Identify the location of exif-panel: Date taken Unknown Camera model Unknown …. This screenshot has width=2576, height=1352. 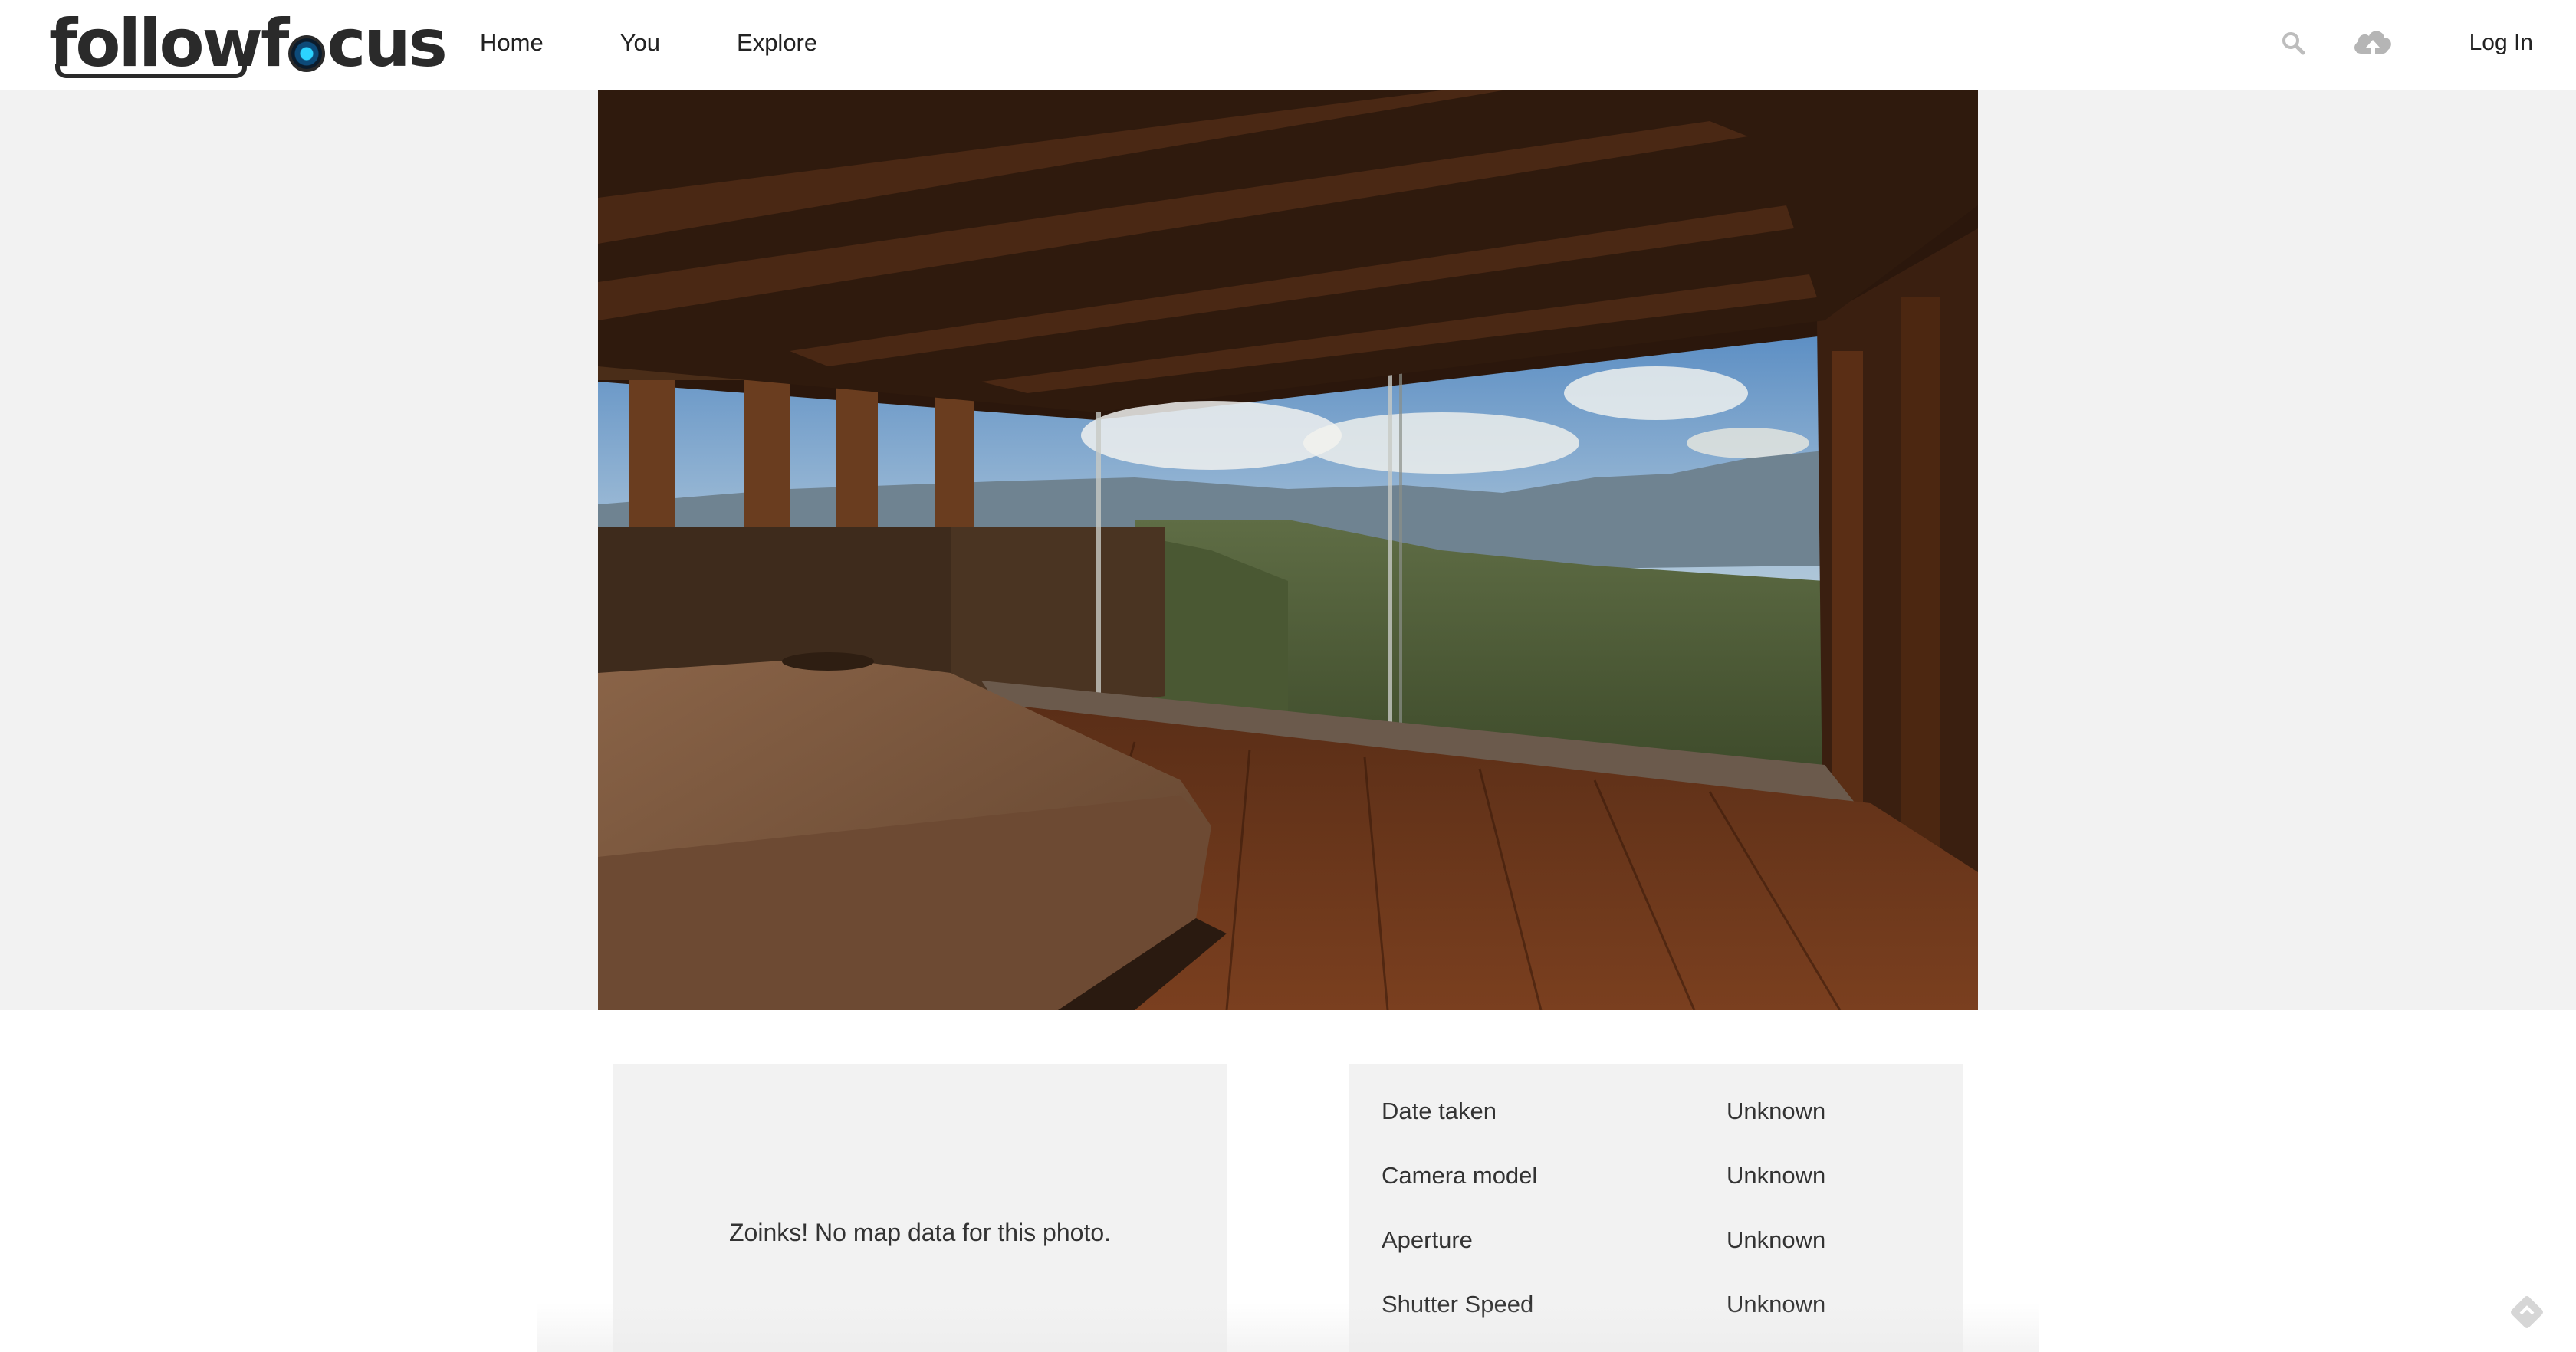
(1656, 1208).